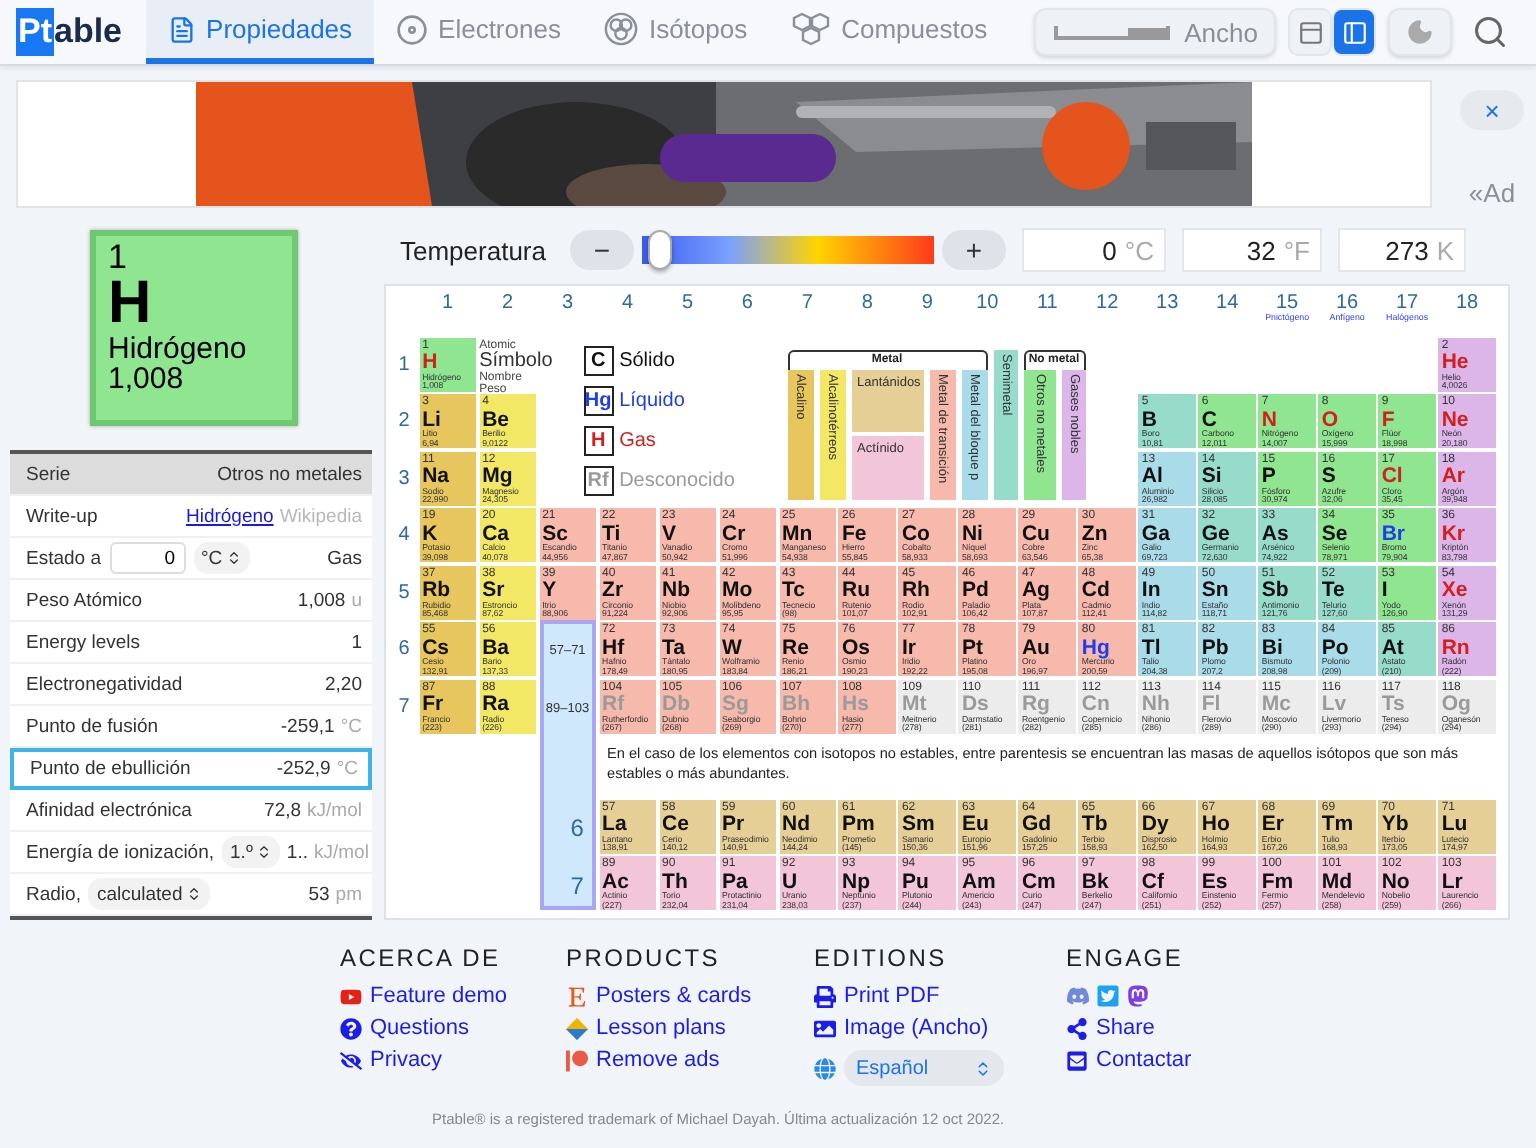 Image resolution: width=1536 pixels, height=1148 pixels. What do you see at coordinates (616, 881) in the screenshot?
I see `element-symbol: Ac` at bounding box center [616, 881].